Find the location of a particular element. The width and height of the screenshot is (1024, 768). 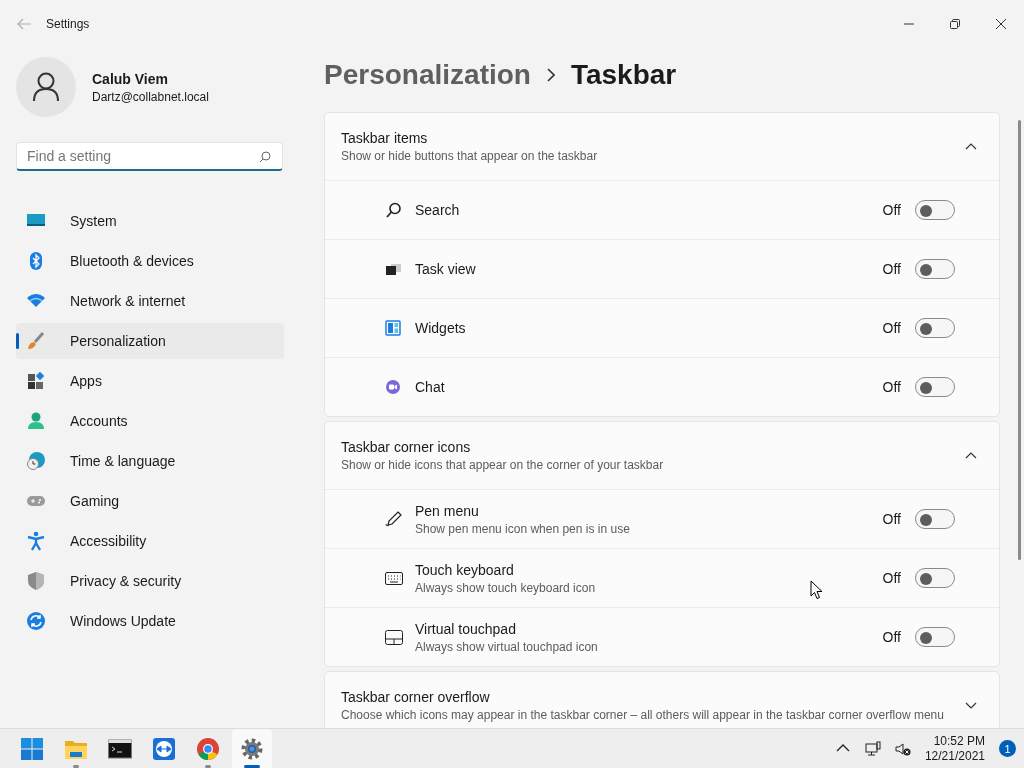

setting-label: Touch keyboard is located at coordinates (464, 569).